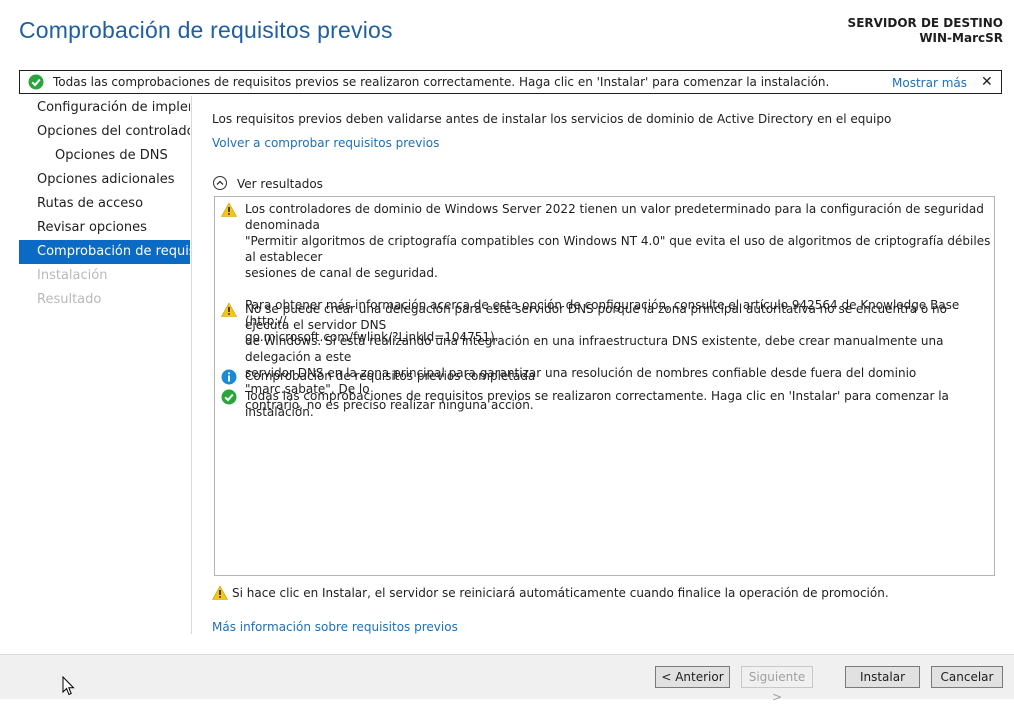  What do you see at coordinates (882, 677) in the screenshot?
I see `install-button: Instalar` at bounding box center [882, 677].